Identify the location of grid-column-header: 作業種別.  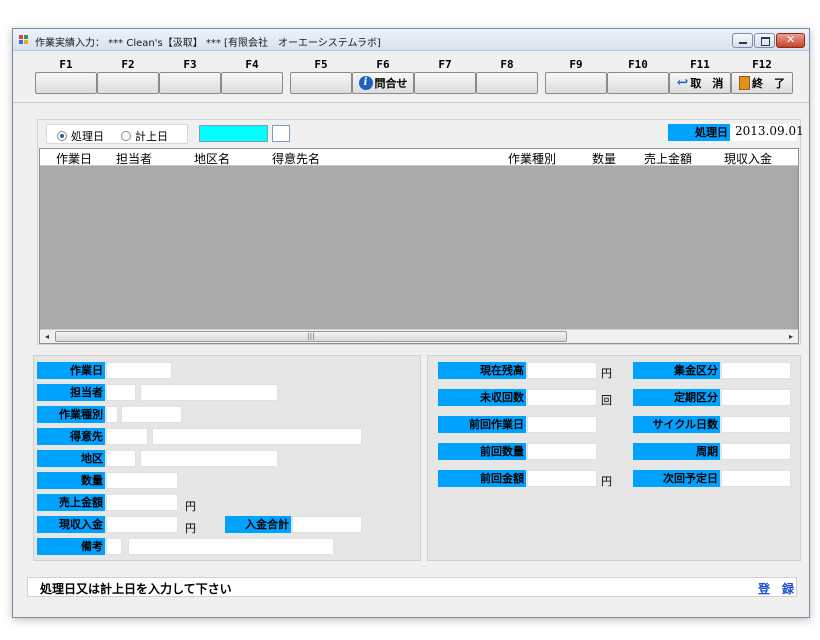
(532, 158).